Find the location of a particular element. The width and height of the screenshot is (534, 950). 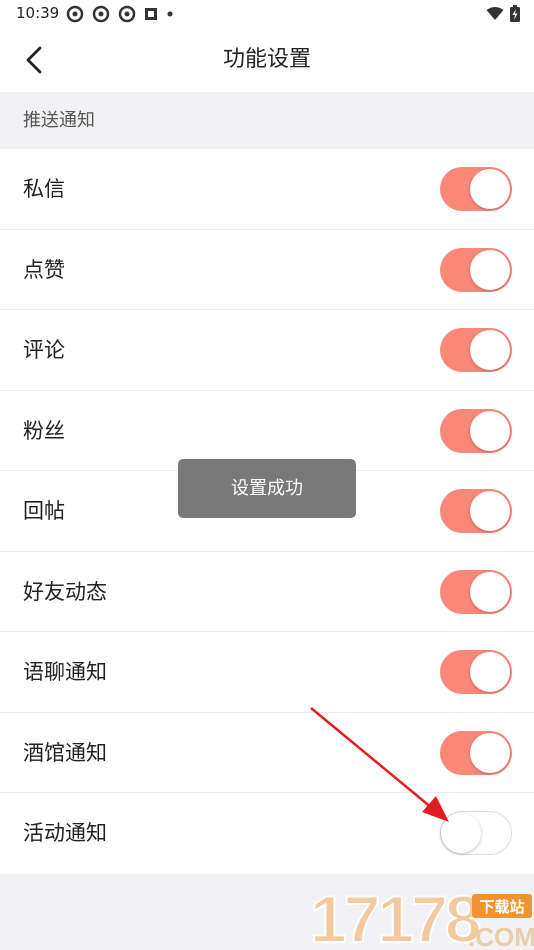

more-notifications-icon is located at coordinates (170, 14).